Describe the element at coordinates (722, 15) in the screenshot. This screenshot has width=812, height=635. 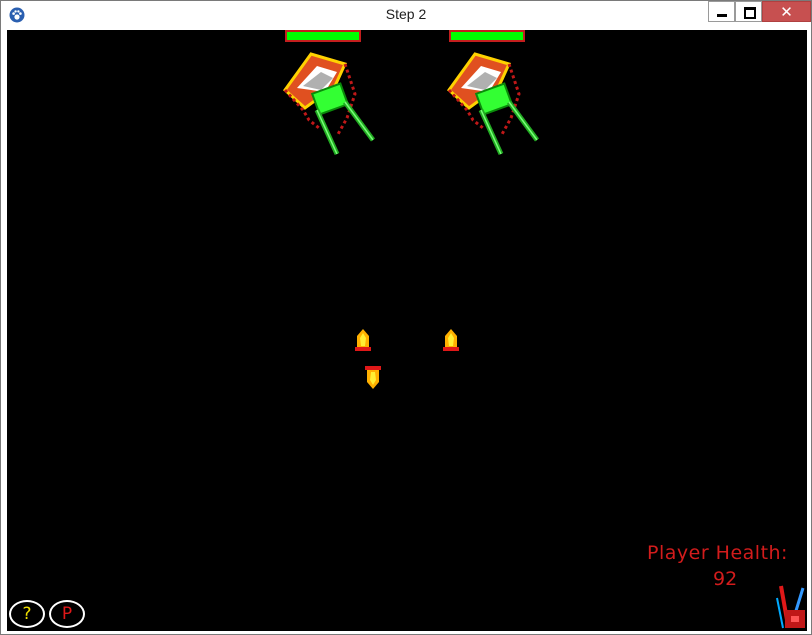
I see `minimize-icon` at that location.